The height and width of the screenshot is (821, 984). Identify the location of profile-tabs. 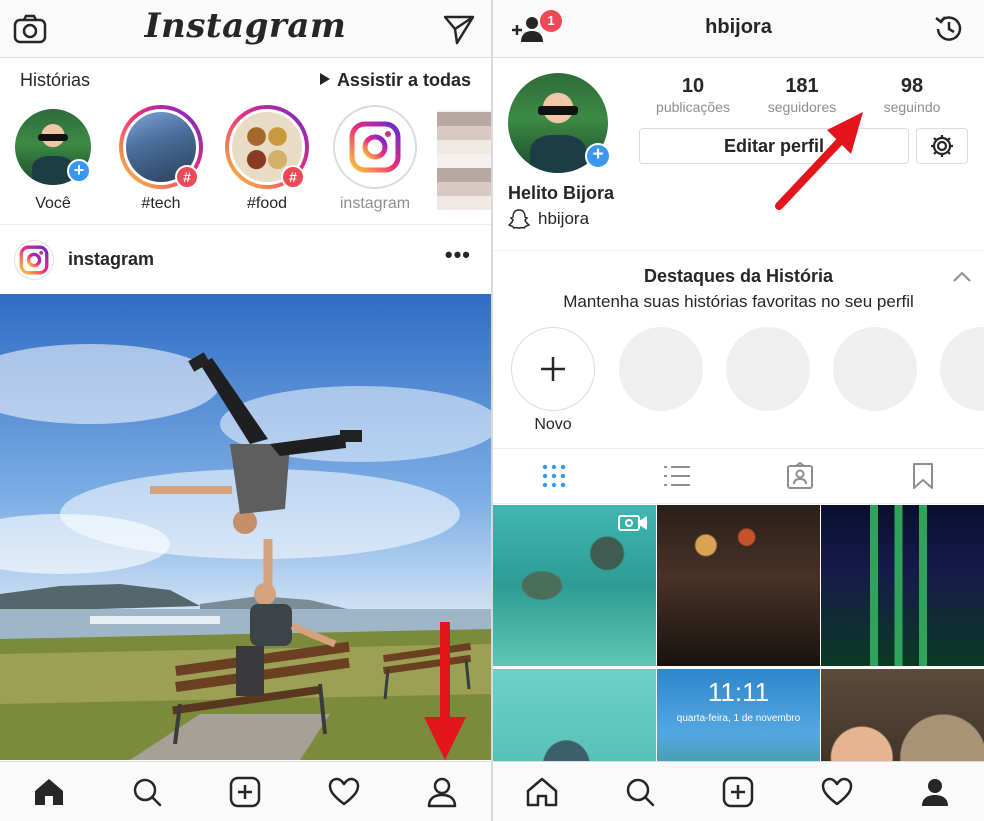
(738, 476).